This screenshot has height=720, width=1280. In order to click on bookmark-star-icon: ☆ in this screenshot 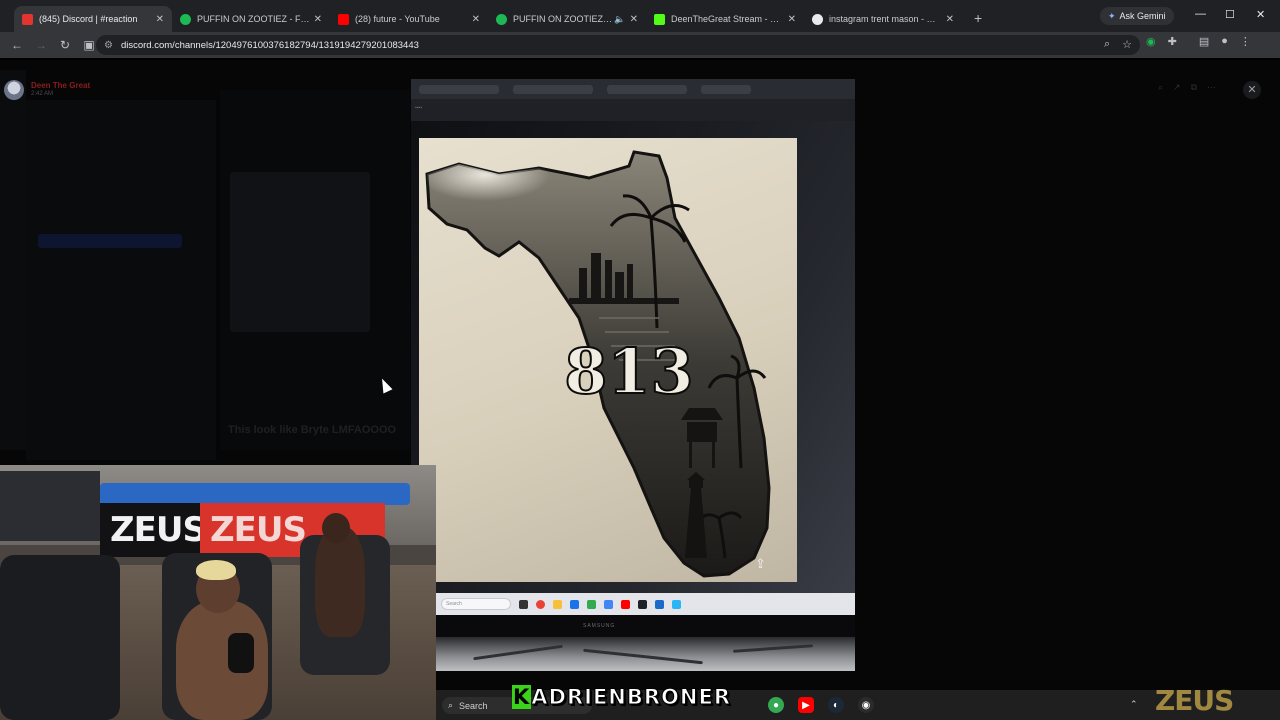, I will do `click(1127, 44)`.